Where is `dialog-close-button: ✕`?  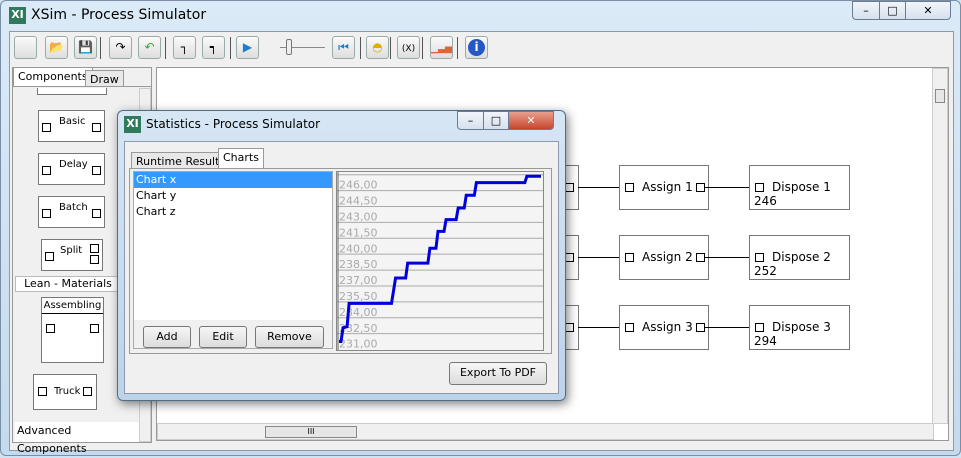 dialog-close-button: ✕ is located at coordinates (531, 120).